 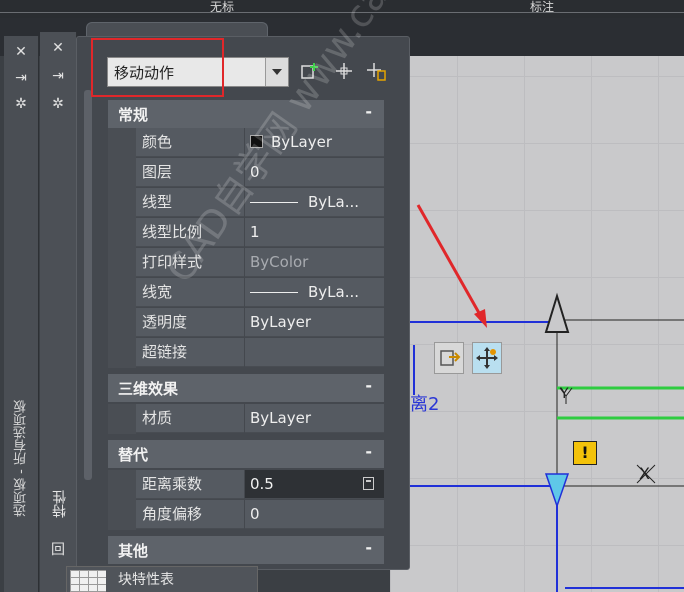 I want to click on prop-row-hyperlink: 超链接, so click(x=246, y=353).